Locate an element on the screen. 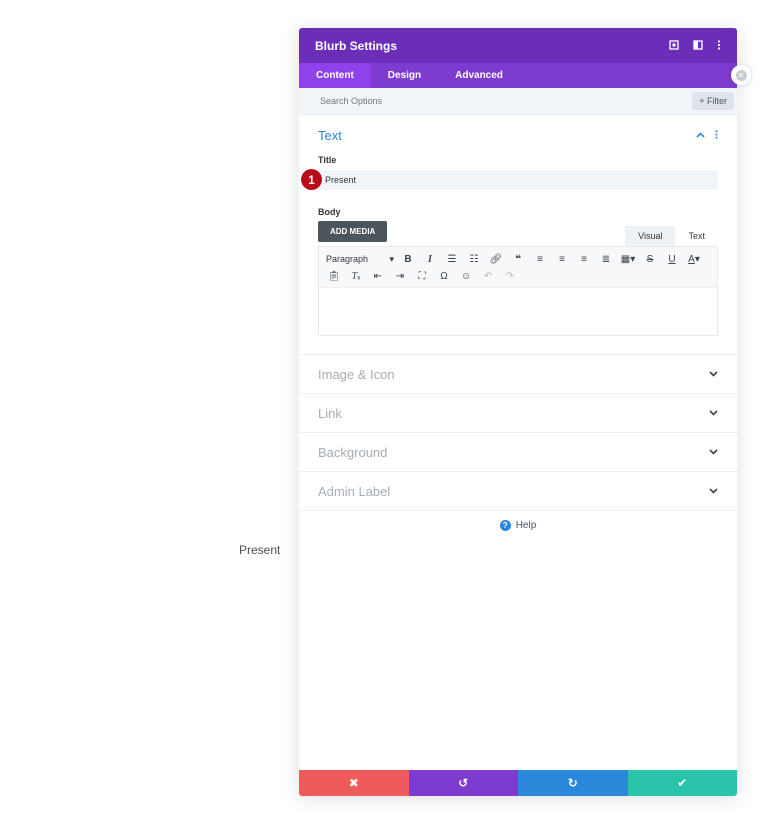  close-icon: ✕ is located at coordinates (741, 75).